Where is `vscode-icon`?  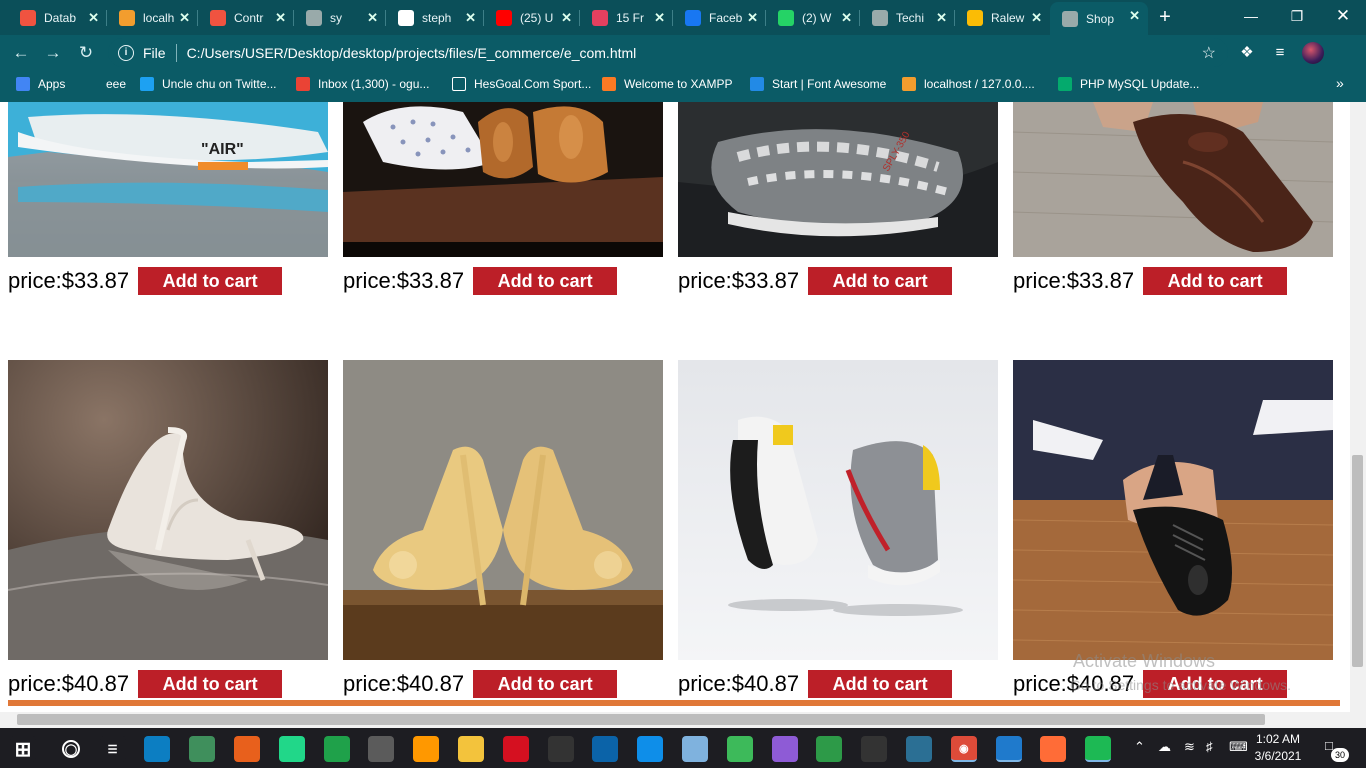 vscode-icon is located at coordinates (1008, 749).